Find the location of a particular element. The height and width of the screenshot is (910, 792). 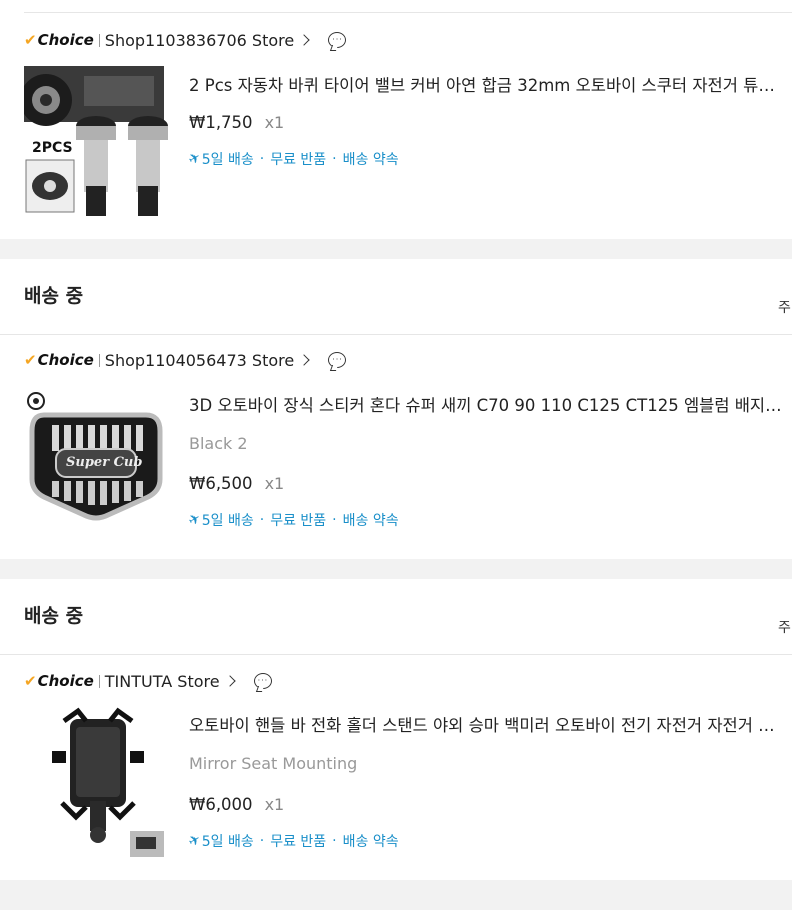

store-link: TINTUTA Store is located at coordinates (162, 681).